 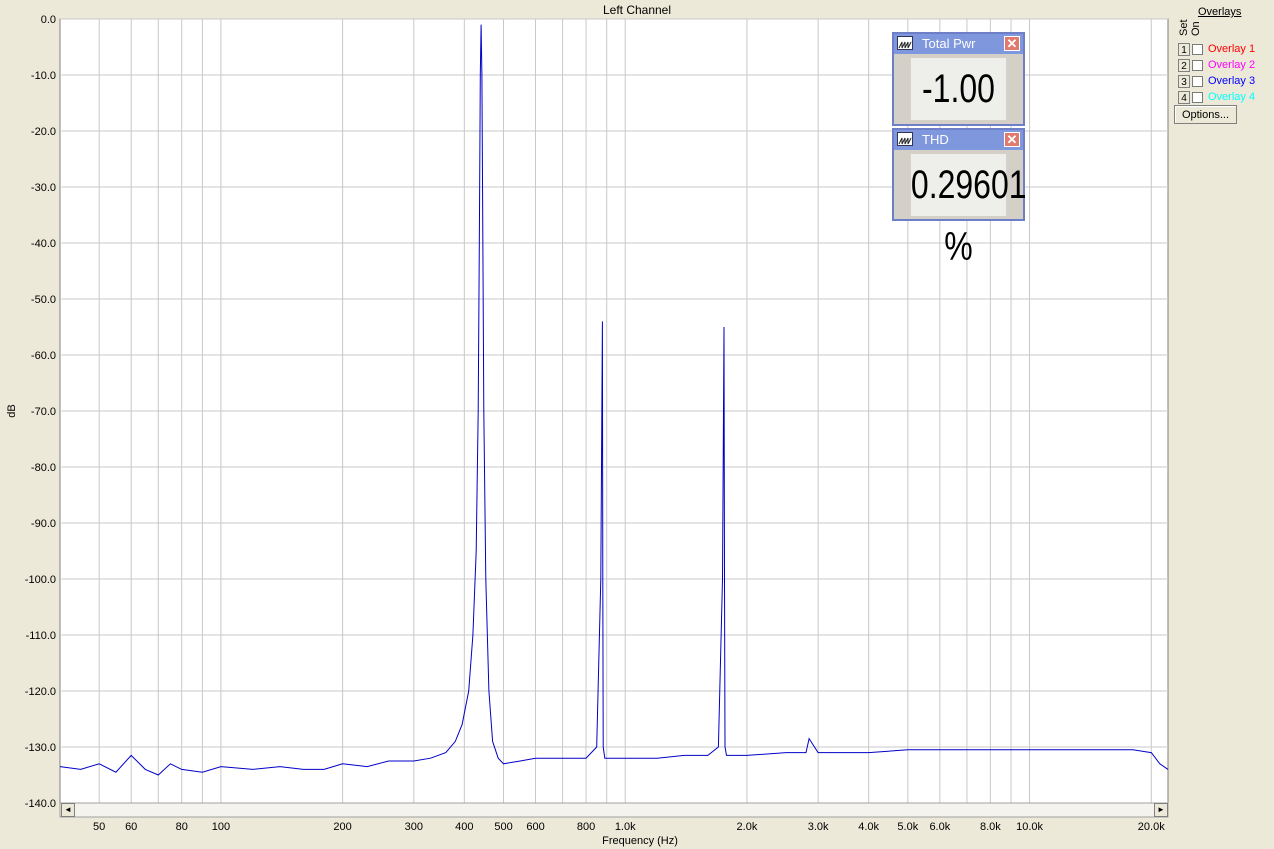 What do you see at coordinates (99, 827) in the screenshot?
I see `x-tick-label: 50` at bounding box center [99, 827].